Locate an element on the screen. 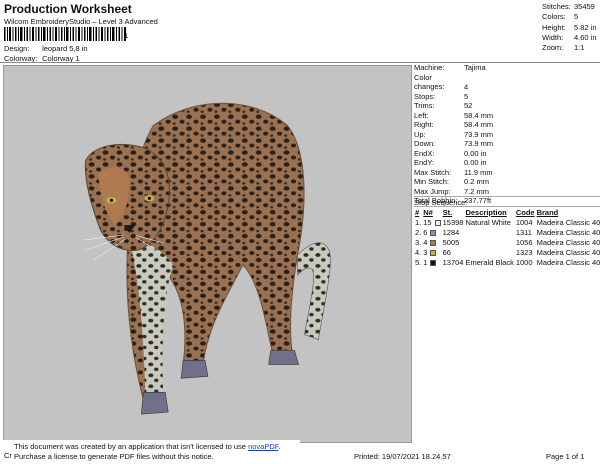 Image resolution: width=600 pixels, height=464 pixels. novapdf-link: novaPDF is located at coordinates (263, 446).